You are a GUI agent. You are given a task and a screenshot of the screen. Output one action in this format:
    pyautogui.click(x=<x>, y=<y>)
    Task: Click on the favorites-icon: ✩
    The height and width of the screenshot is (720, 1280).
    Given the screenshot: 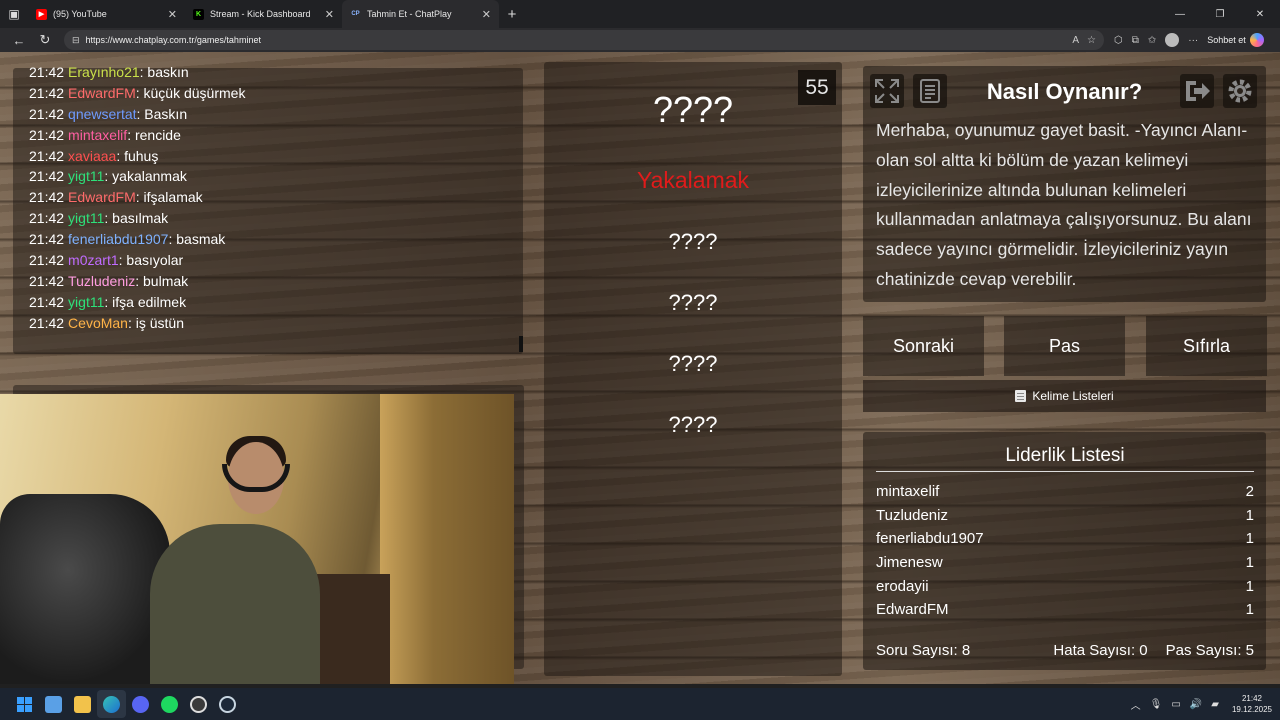 What is the action you would take?
    pyautogui.click(x=1152, y=40)
    